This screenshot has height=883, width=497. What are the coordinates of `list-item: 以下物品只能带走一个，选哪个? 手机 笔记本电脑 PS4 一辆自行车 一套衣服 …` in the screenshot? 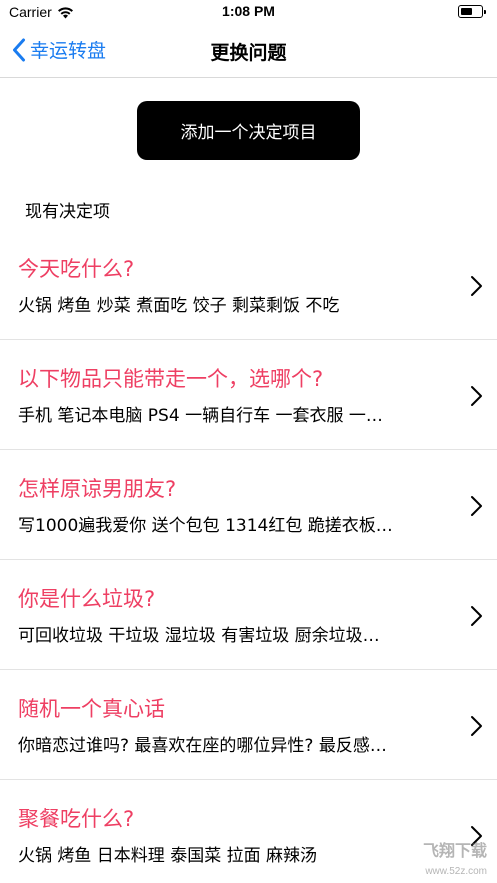 It's located at (248, 395).